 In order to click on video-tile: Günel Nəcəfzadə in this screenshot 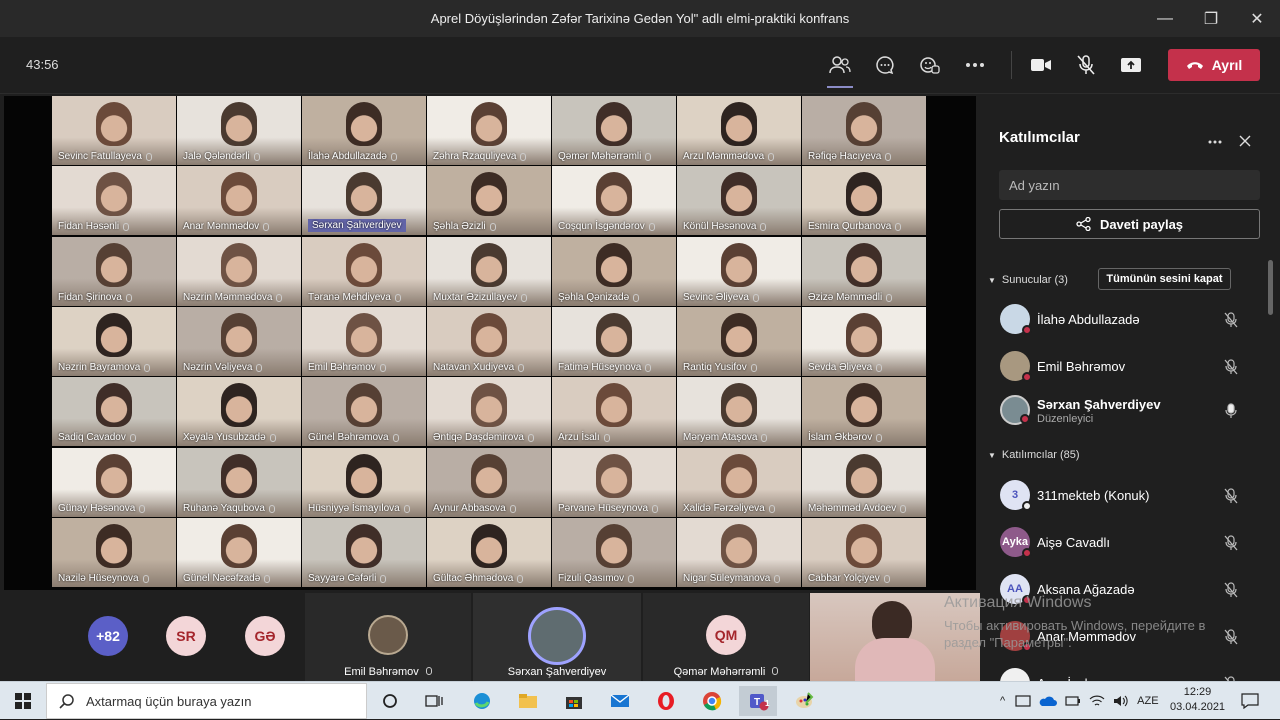, I will do `click(239, 552)`.